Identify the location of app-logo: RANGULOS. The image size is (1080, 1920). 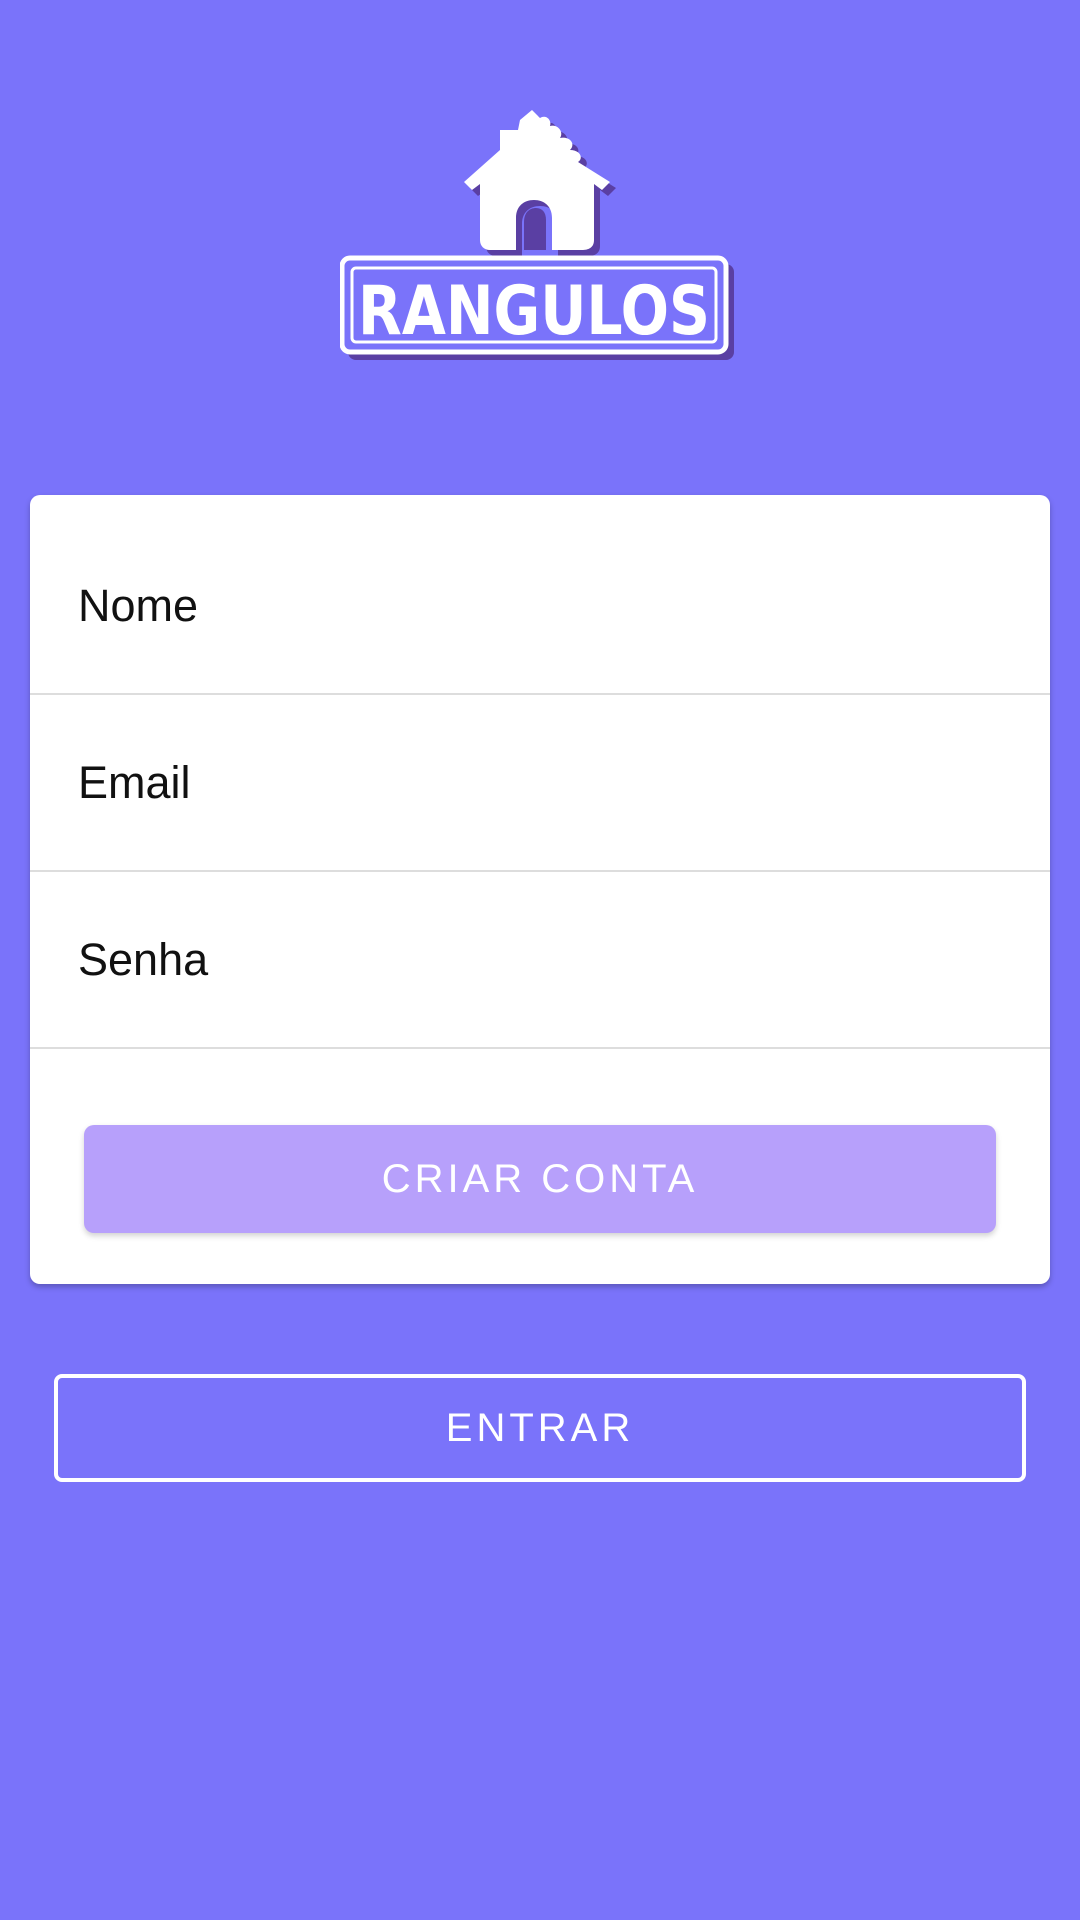
(540, 240).